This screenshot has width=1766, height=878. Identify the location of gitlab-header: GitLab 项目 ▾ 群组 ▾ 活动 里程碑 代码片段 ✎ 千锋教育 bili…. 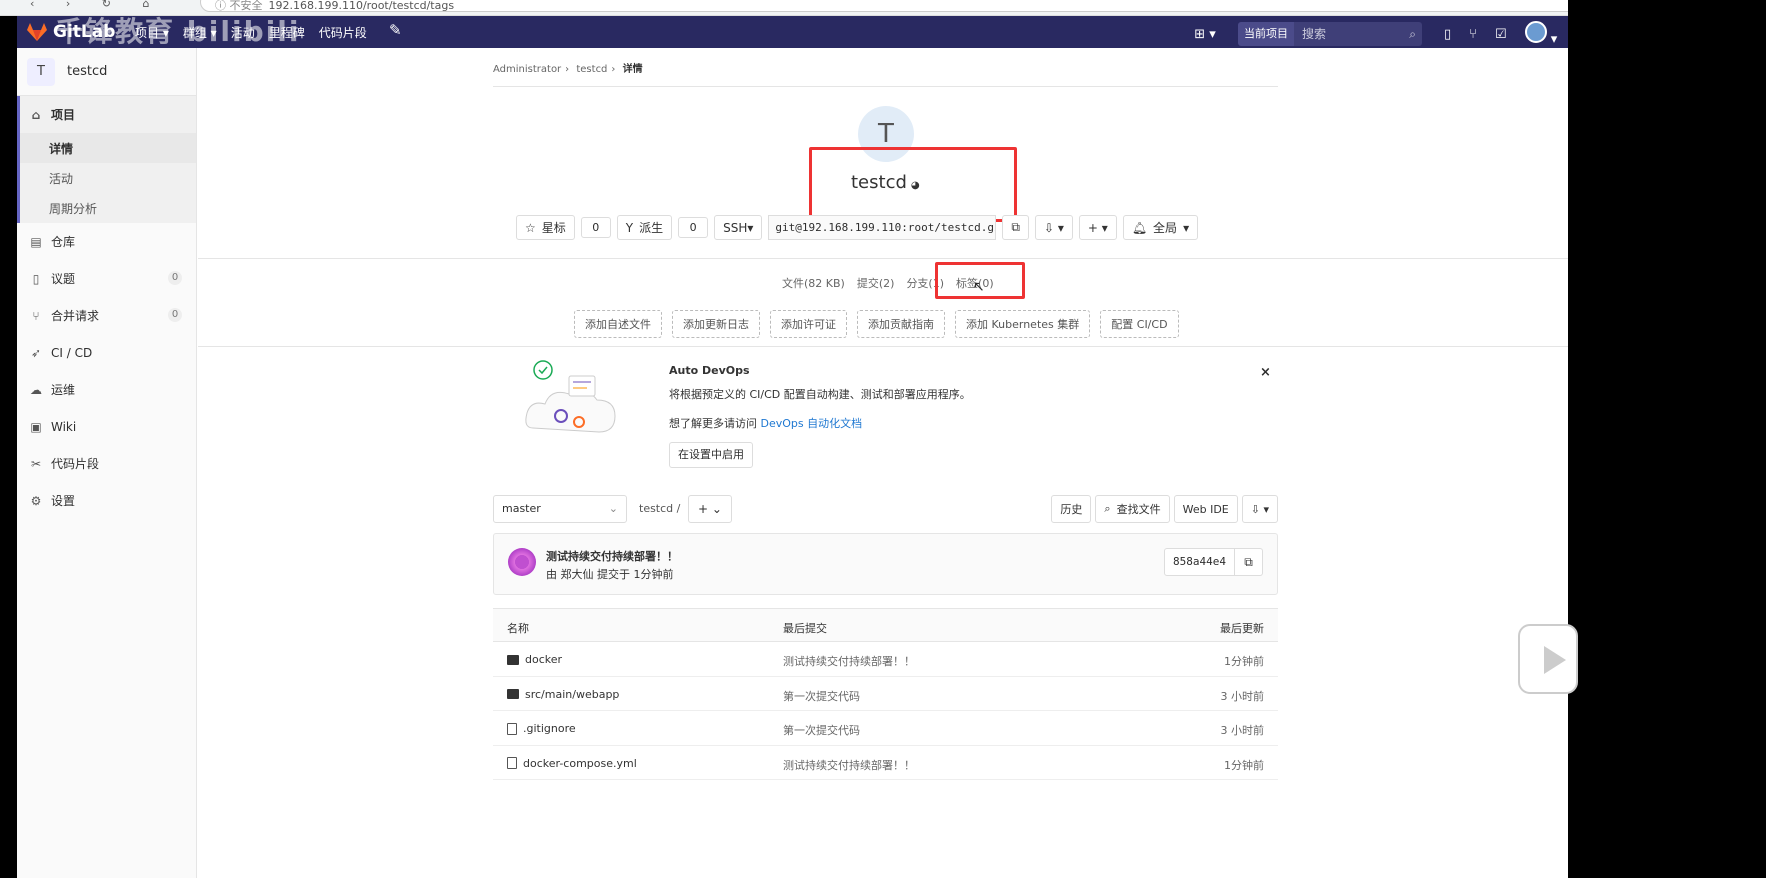
(891, 31).